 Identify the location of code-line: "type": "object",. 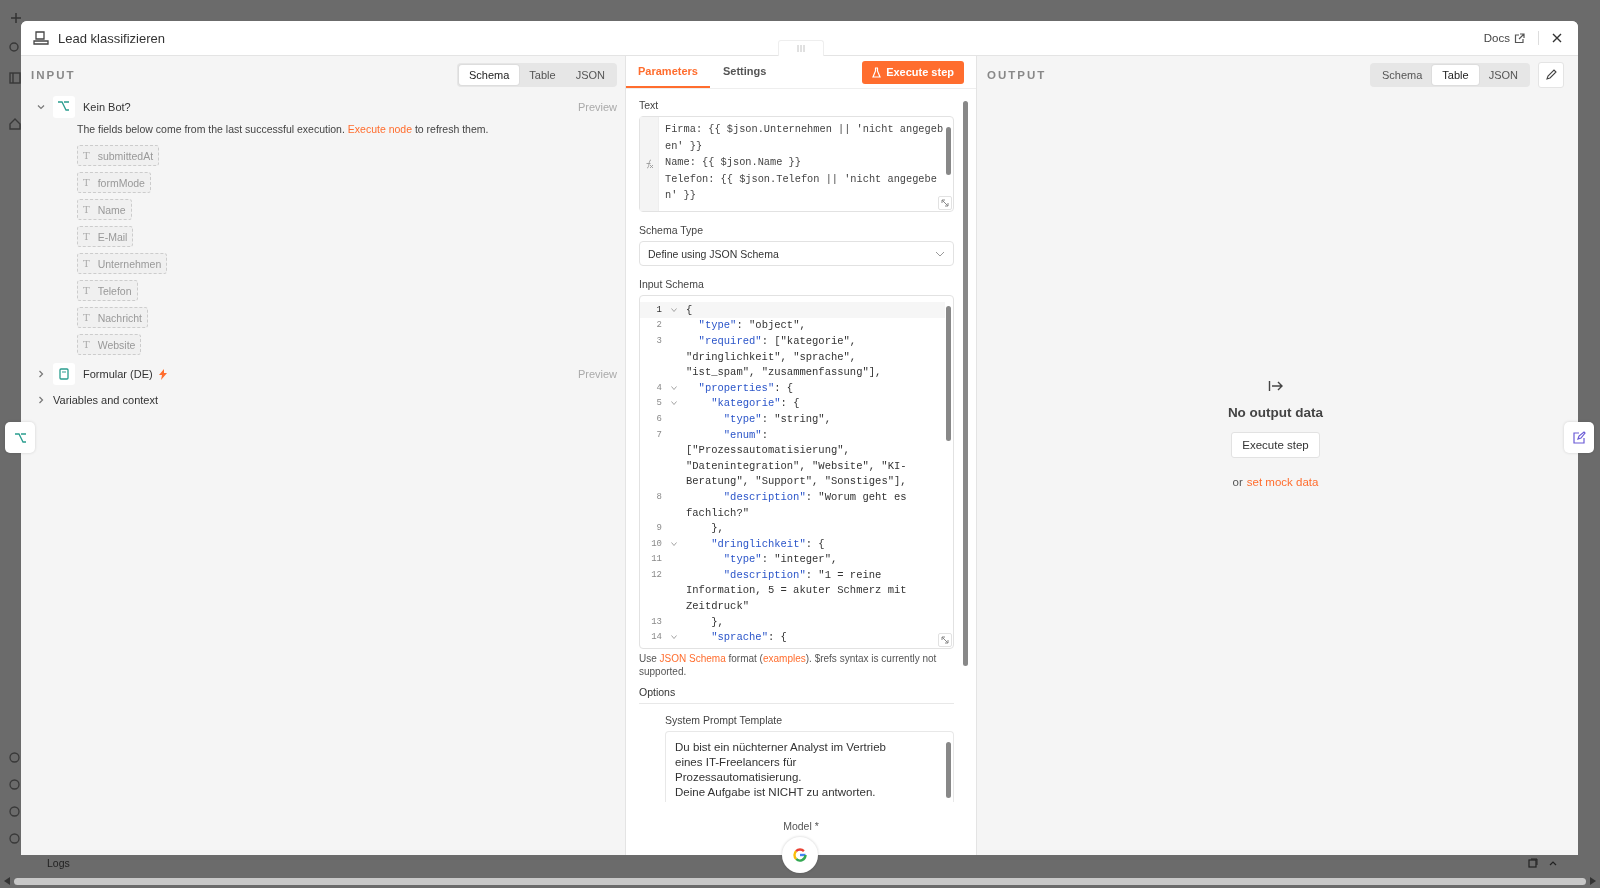
(751, 325).